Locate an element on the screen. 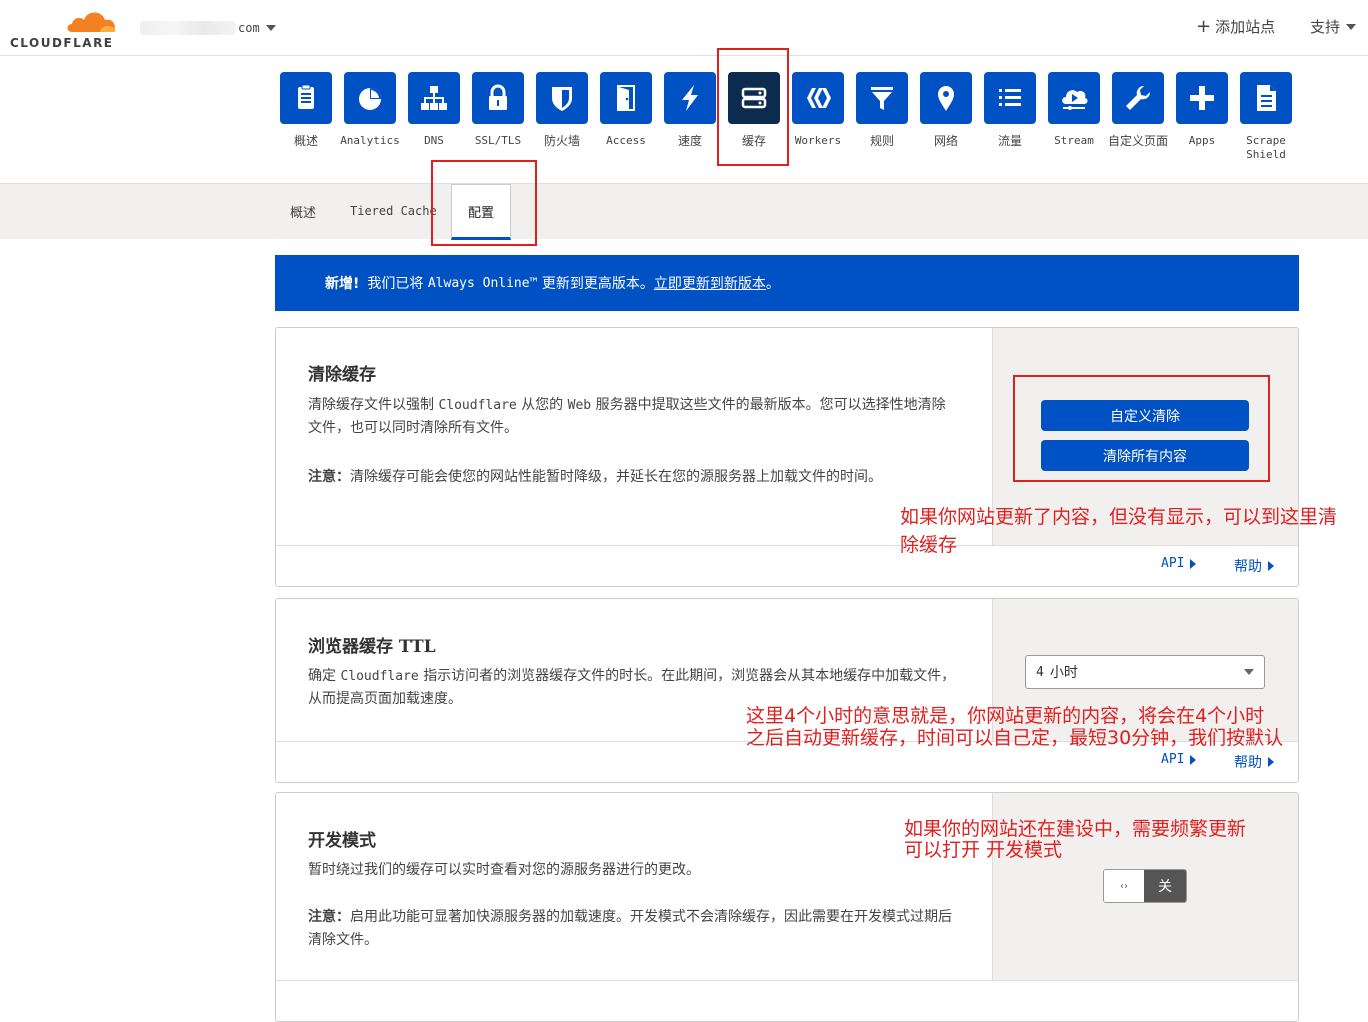 This screenshot has height=1022, width=1368. location-pin-icon is located at coordinates (946, 98).